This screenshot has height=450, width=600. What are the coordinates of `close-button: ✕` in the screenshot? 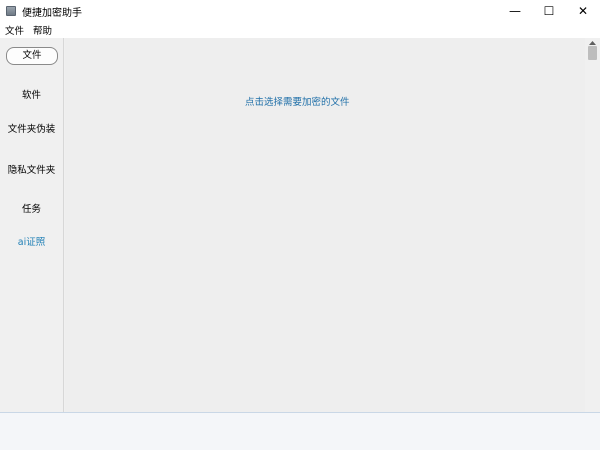 It's located at (583, 11).